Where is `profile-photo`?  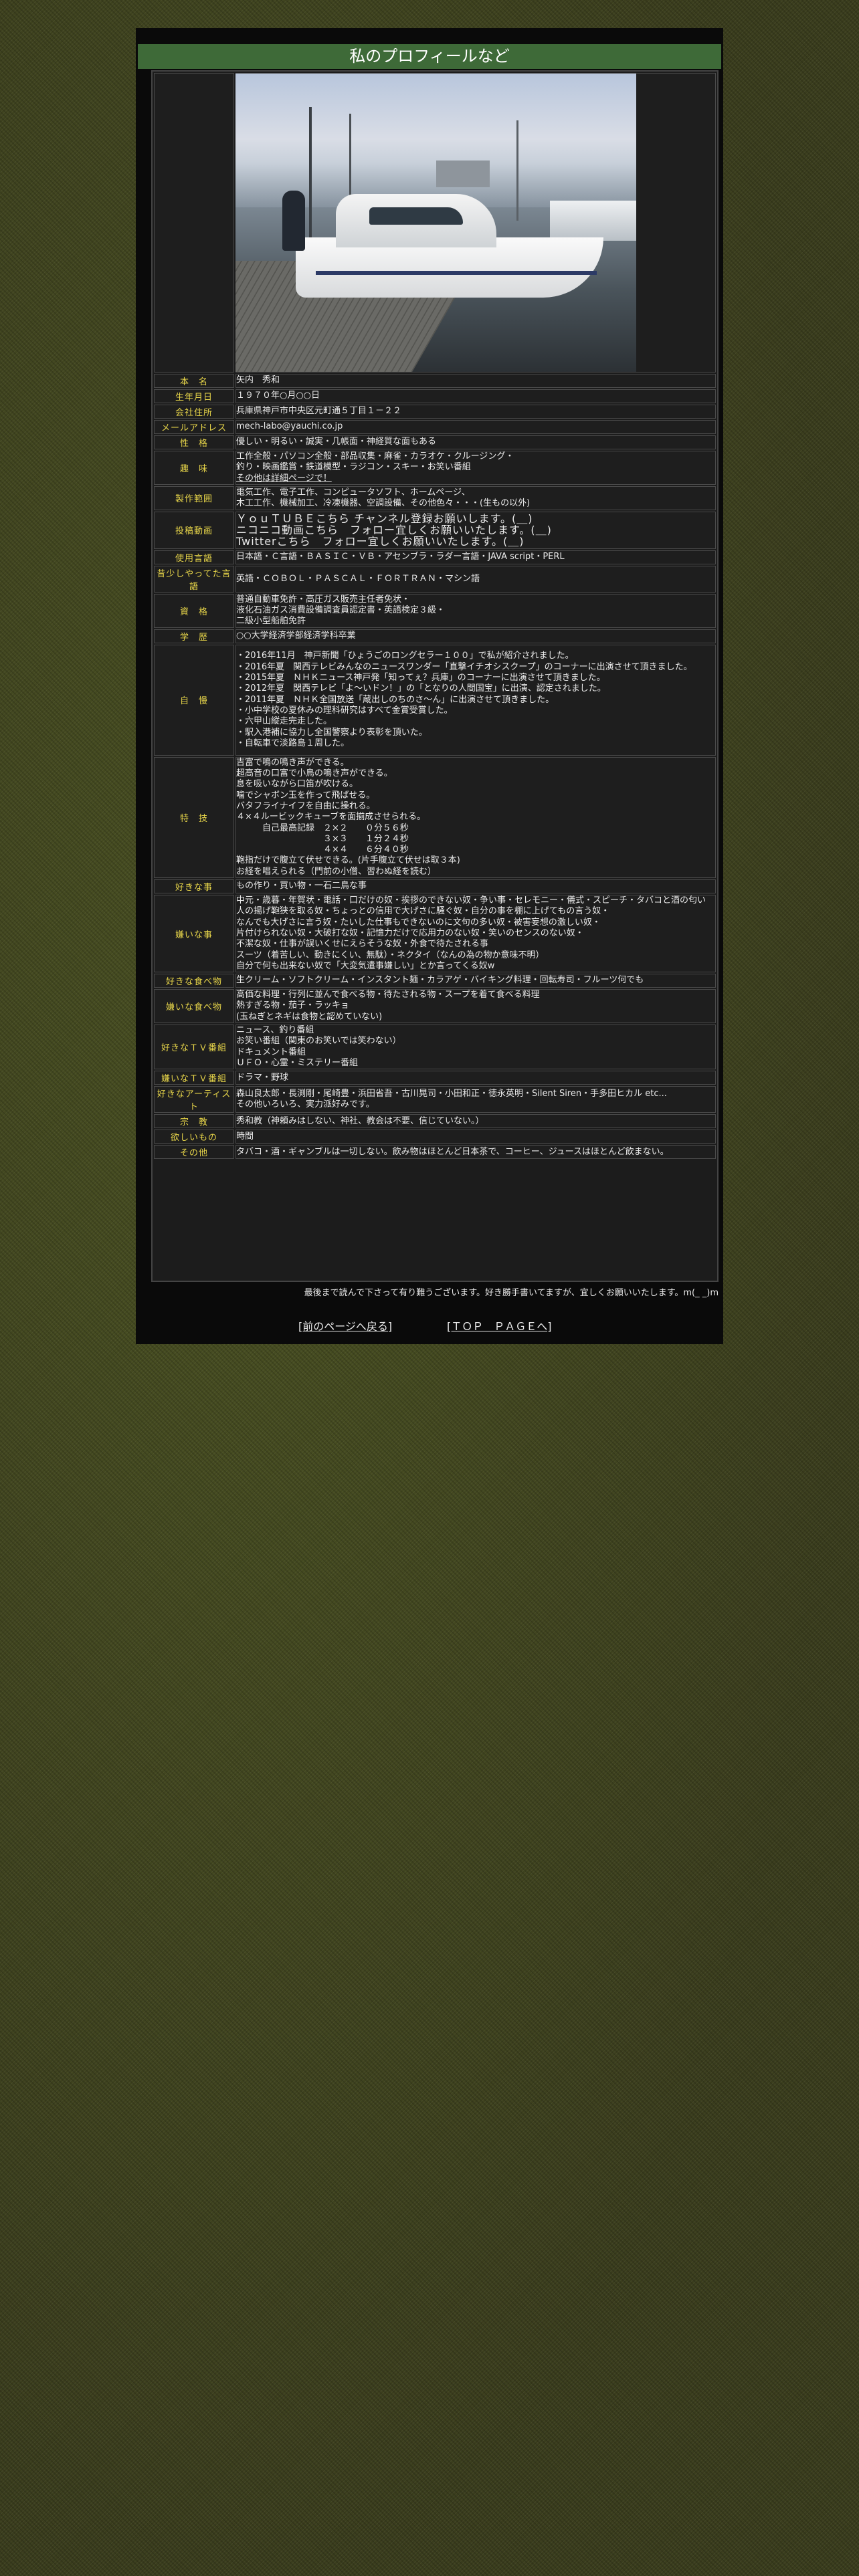 profile-photo is located at coordinates (435, 223).